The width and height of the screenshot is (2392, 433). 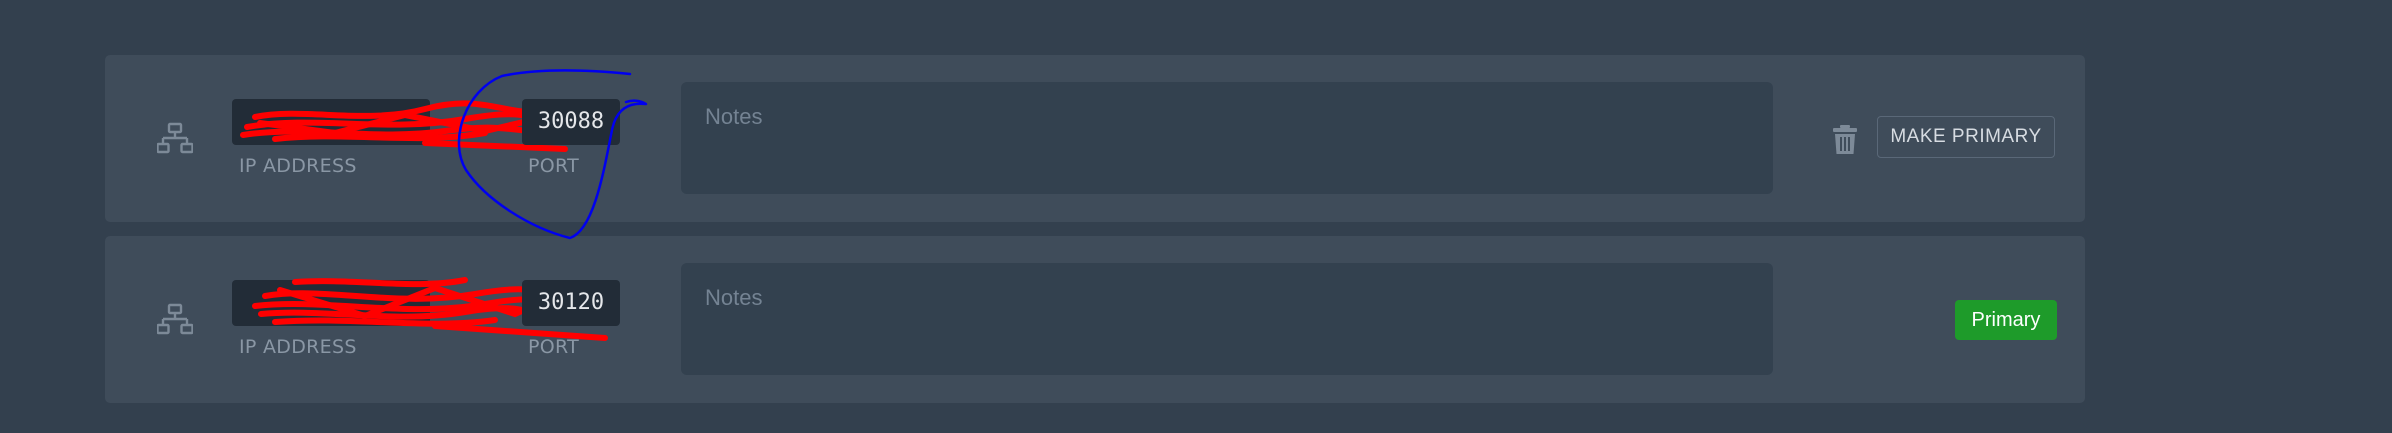 I want to click on port-value: 30120, so click(x=571, y=302).